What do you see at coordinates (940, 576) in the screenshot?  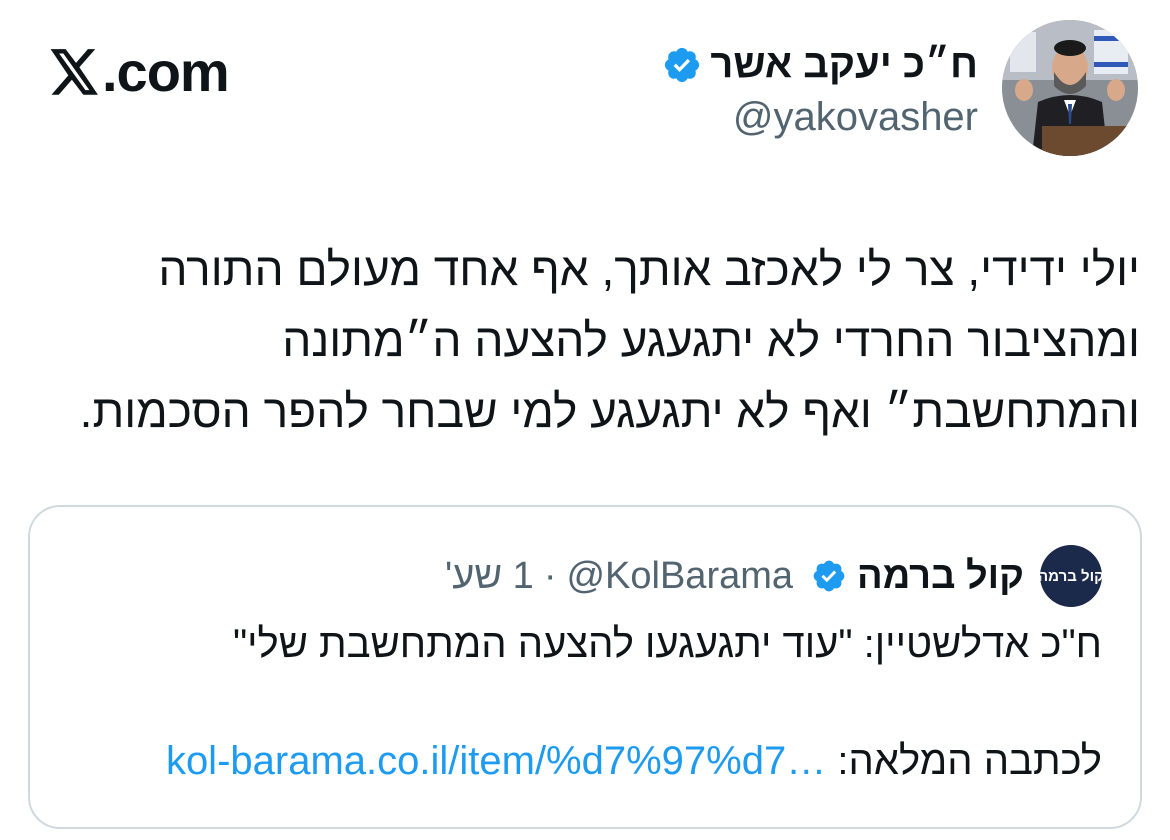 I see `quoted-author-name: קול ברמה` at bounding box center [940, 576].